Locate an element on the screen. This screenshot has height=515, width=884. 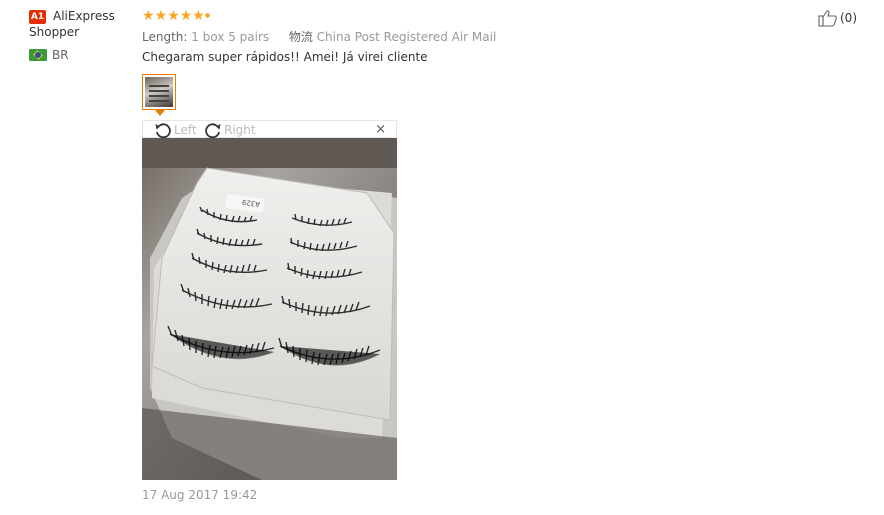
rotate-left-button: Left is located at coordinates (175, 130).